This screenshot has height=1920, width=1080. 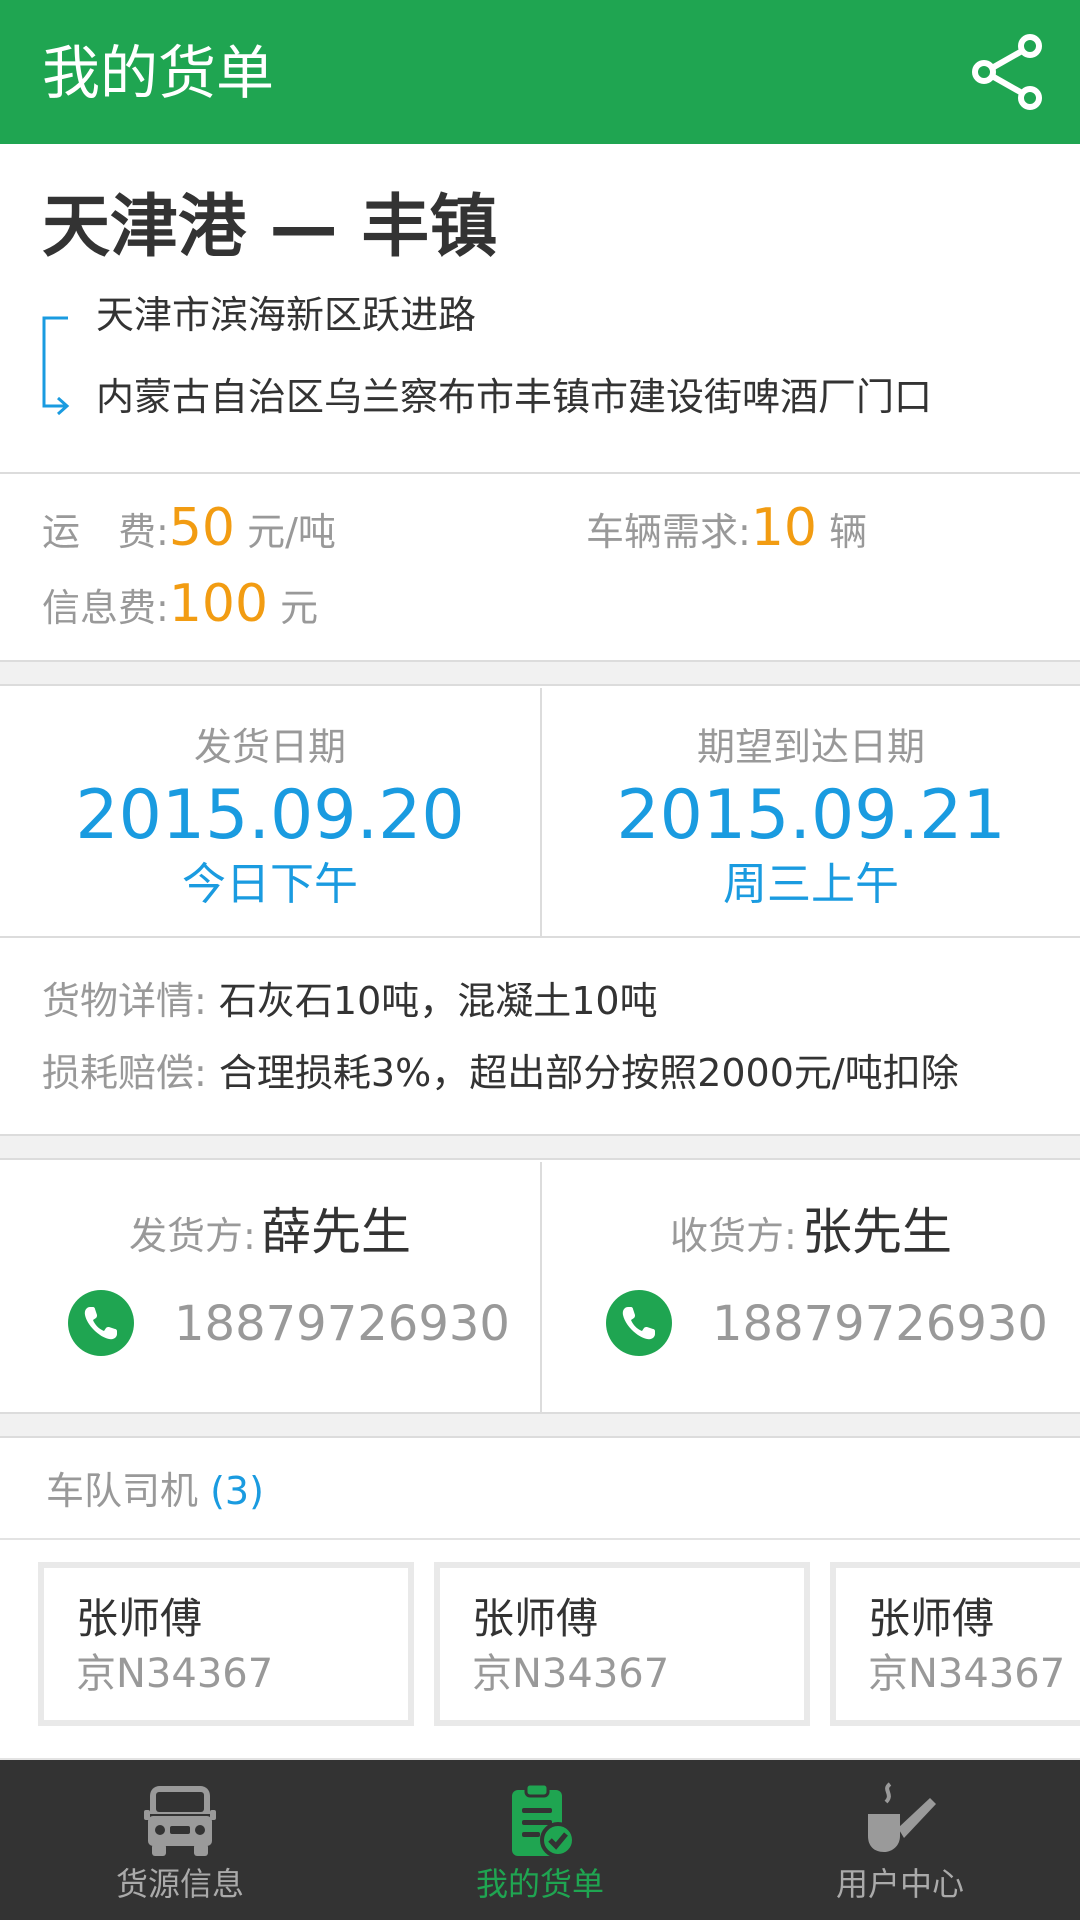 I want to click on freight-row: 运 费:50 元/吨, so click(x=189, y=530).